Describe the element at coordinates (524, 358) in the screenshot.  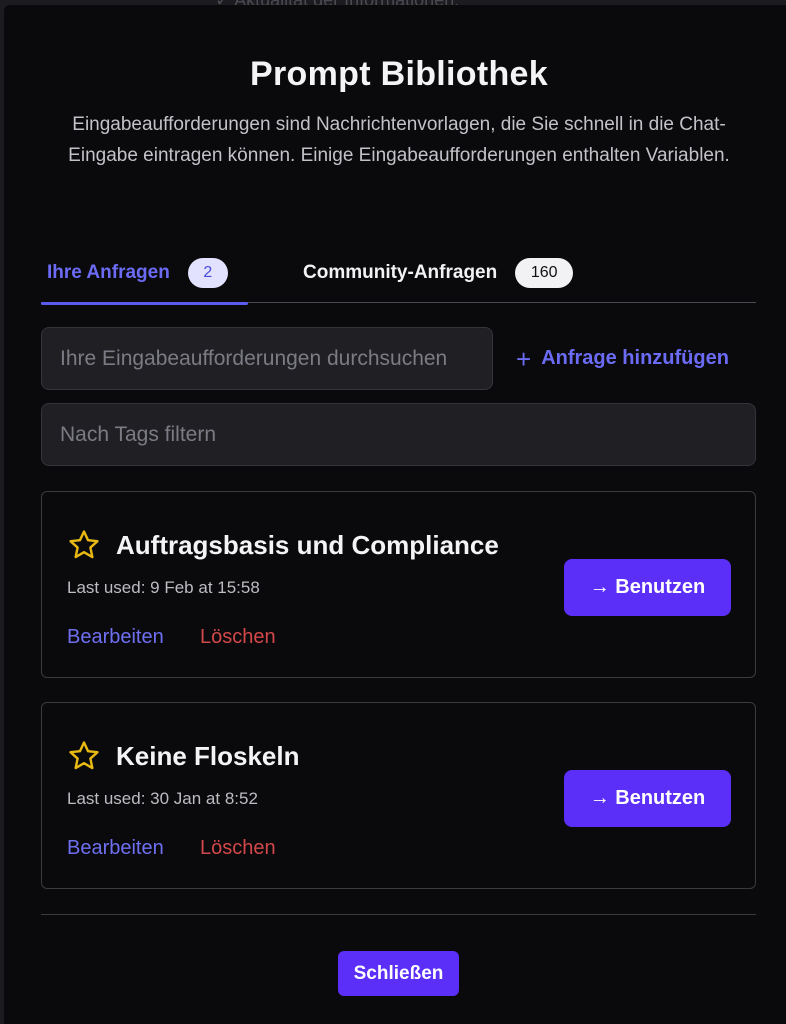
I see `plus-icon: +` at that location.